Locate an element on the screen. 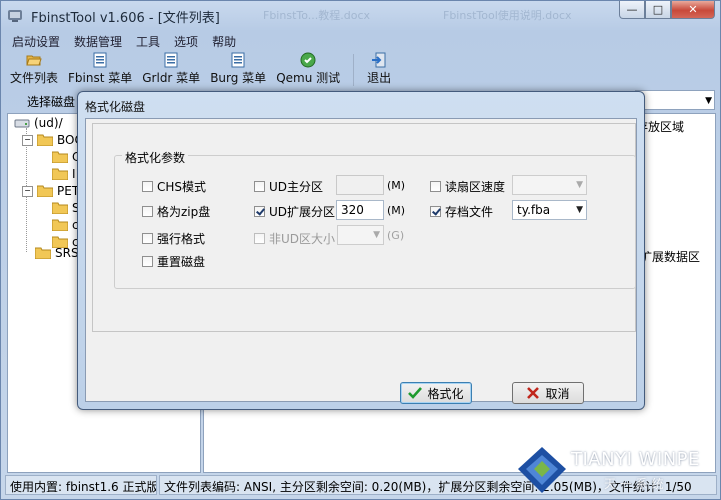  maximize-button: □ is located at coordinates (658, 10).